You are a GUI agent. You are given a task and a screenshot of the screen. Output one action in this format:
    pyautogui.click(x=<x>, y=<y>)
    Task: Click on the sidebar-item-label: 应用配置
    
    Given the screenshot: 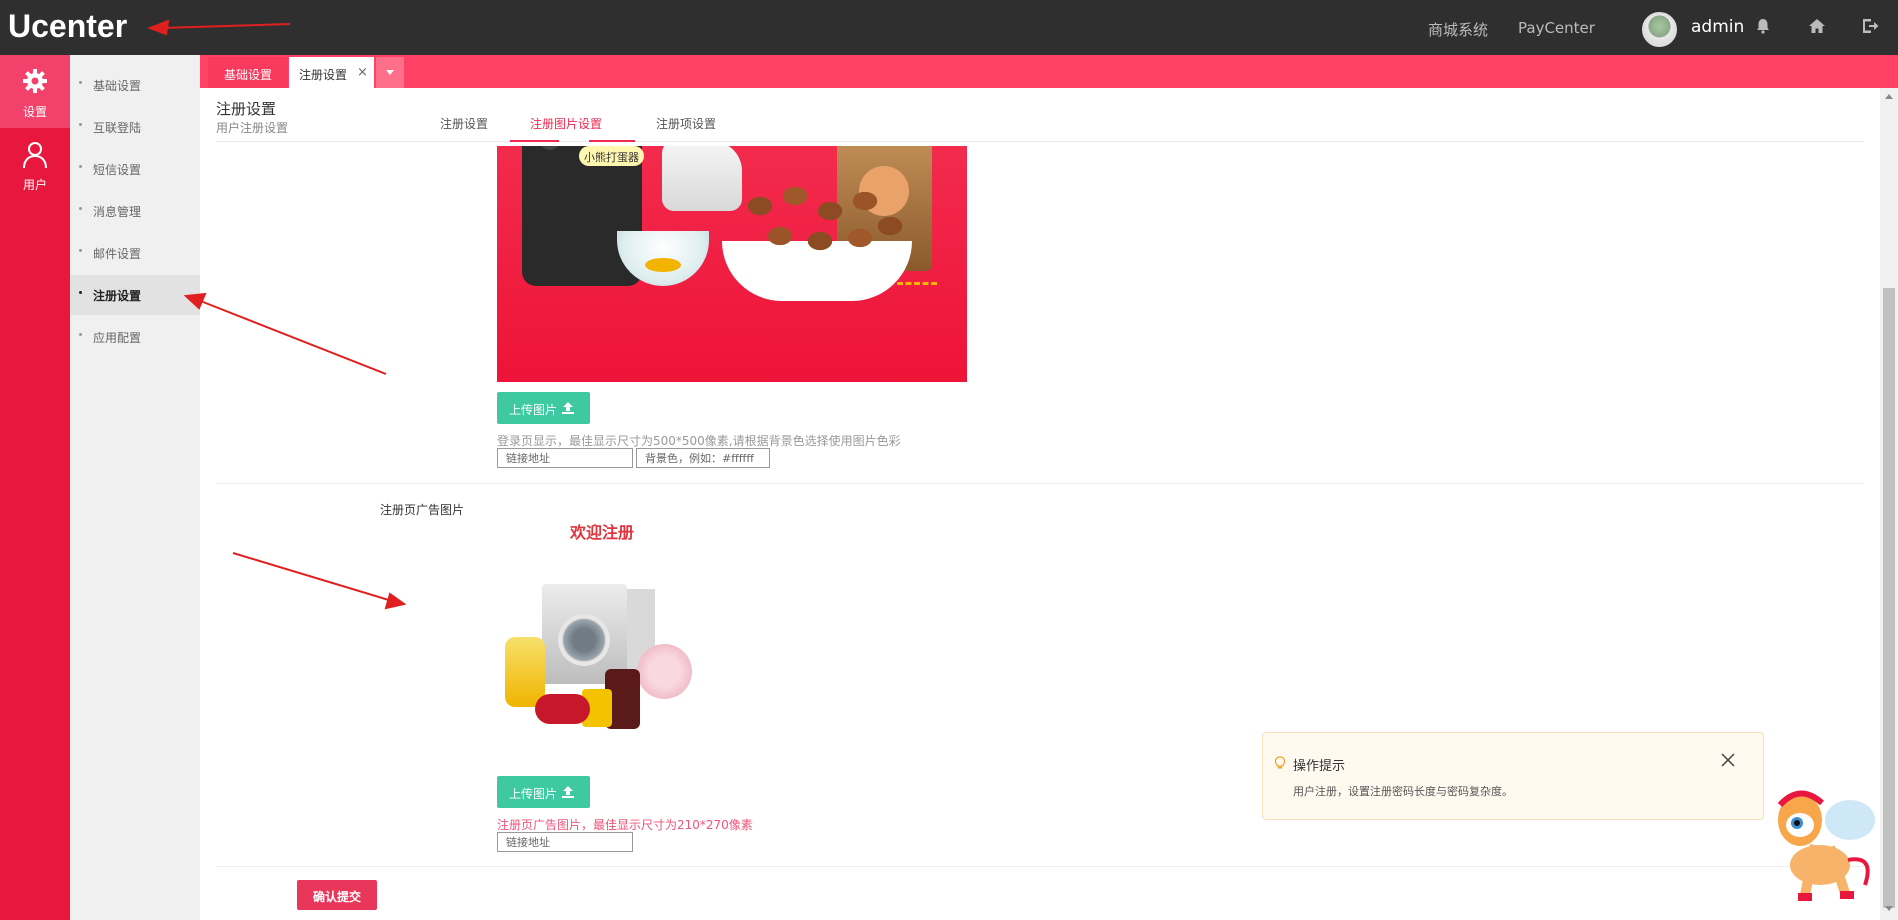 What is the action you would take?
    pyautogui.click(x=117, y=338)
    